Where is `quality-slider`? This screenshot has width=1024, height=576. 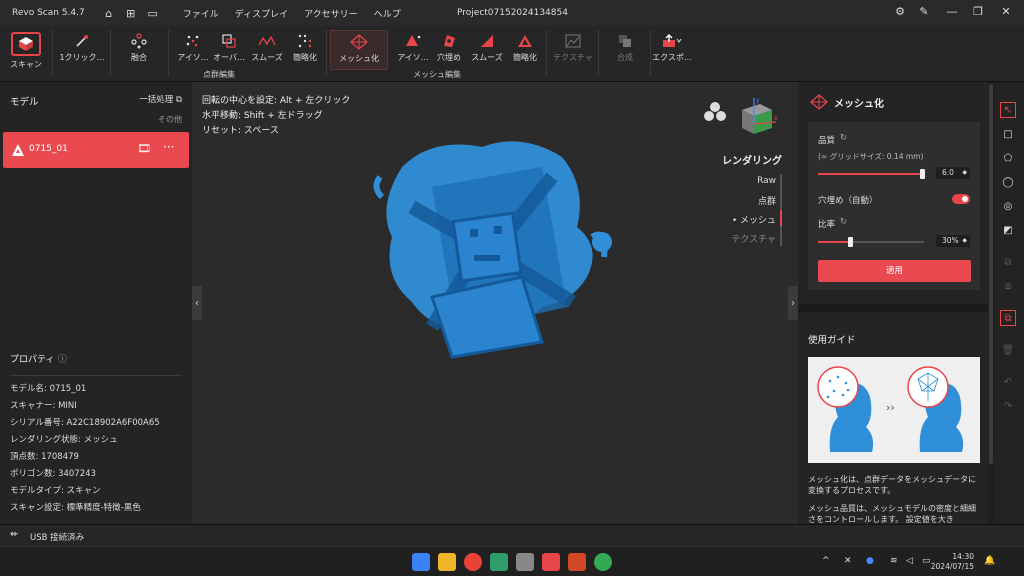
quality-slider is located at coordinates (871, 174).